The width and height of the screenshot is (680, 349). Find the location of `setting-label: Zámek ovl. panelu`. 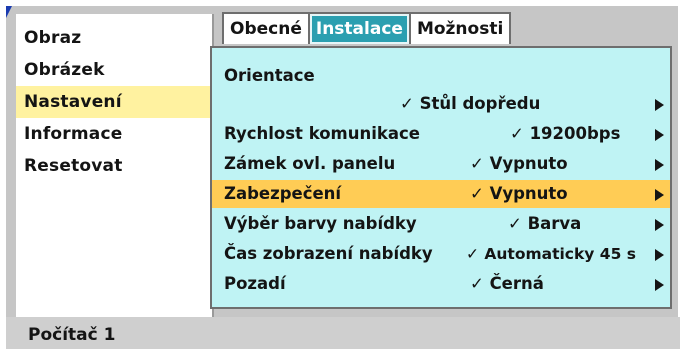

setting-label: Zámek ovl. panelu is located at coordinates (310, 163).